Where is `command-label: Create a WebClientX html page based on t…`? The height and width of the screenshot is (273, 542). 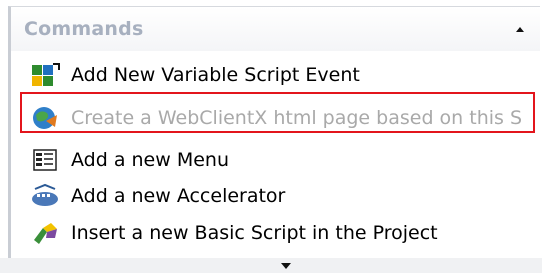
command-label: Create a WebClientX html page based on t… is located at coordinates (297, 118).